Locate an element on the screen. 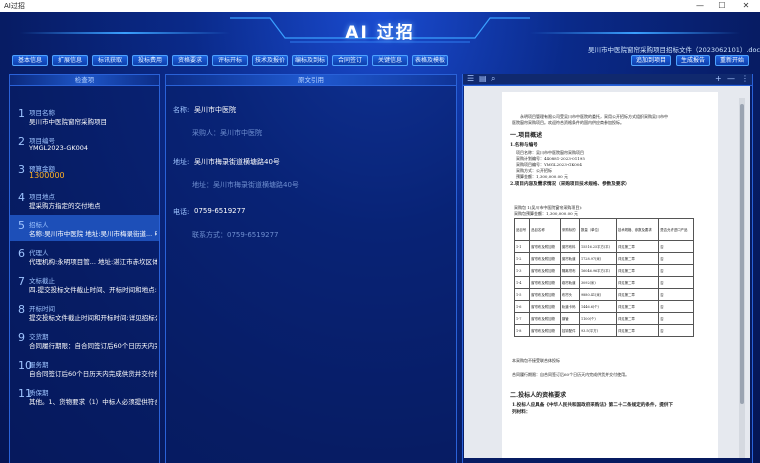 This screenshot has width=760, height=463. action-buttons: 追加到项目 生成报告 重新开始 is located at coordinates (690, 60).